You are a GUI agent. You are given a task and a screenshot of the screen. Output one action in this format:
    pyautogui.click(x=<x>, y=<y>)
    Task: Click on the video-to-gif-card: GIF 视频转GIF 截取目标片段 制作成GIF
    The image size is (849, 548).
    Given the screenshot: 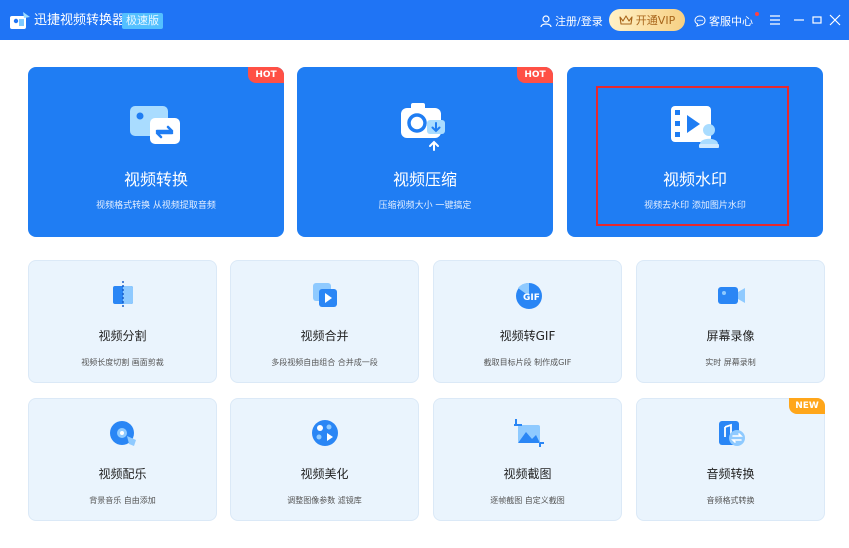 What is the action you would take?
    pyautogui.click(x=527, y=321)
    